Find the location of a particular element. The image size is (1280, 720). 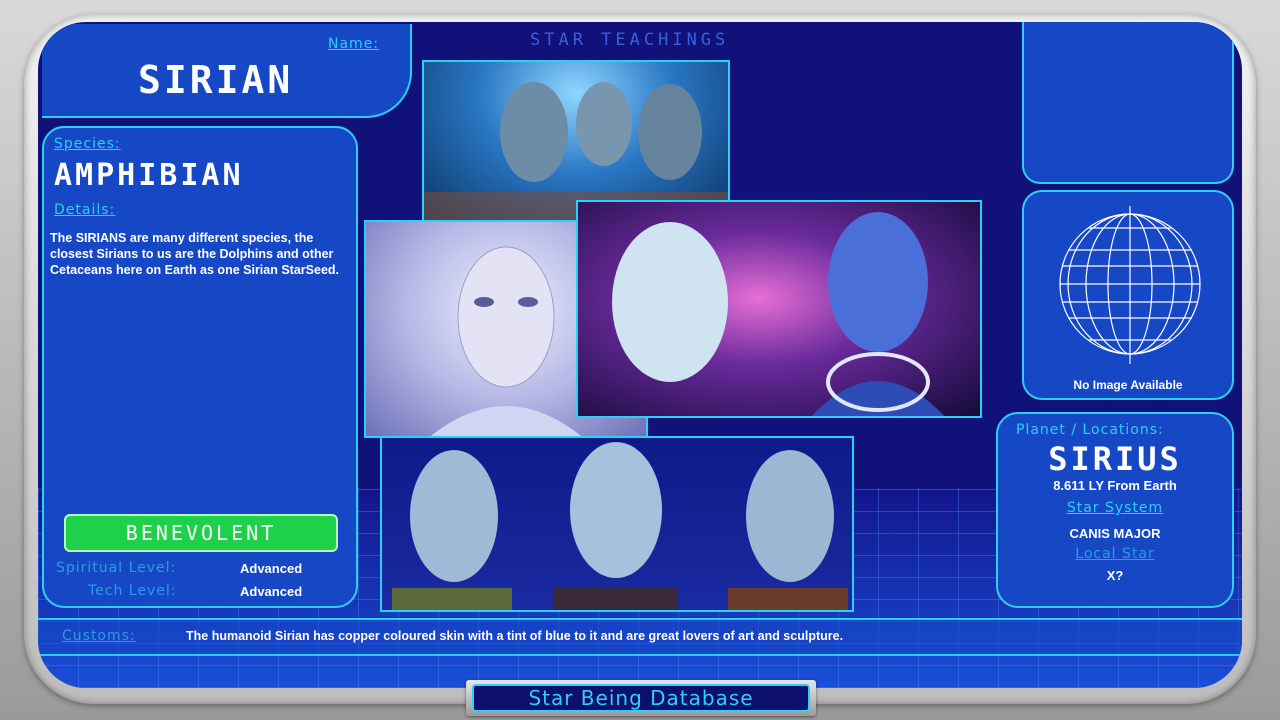

planet-label: Planet / Locations: is located at coordinates (1090, 430).